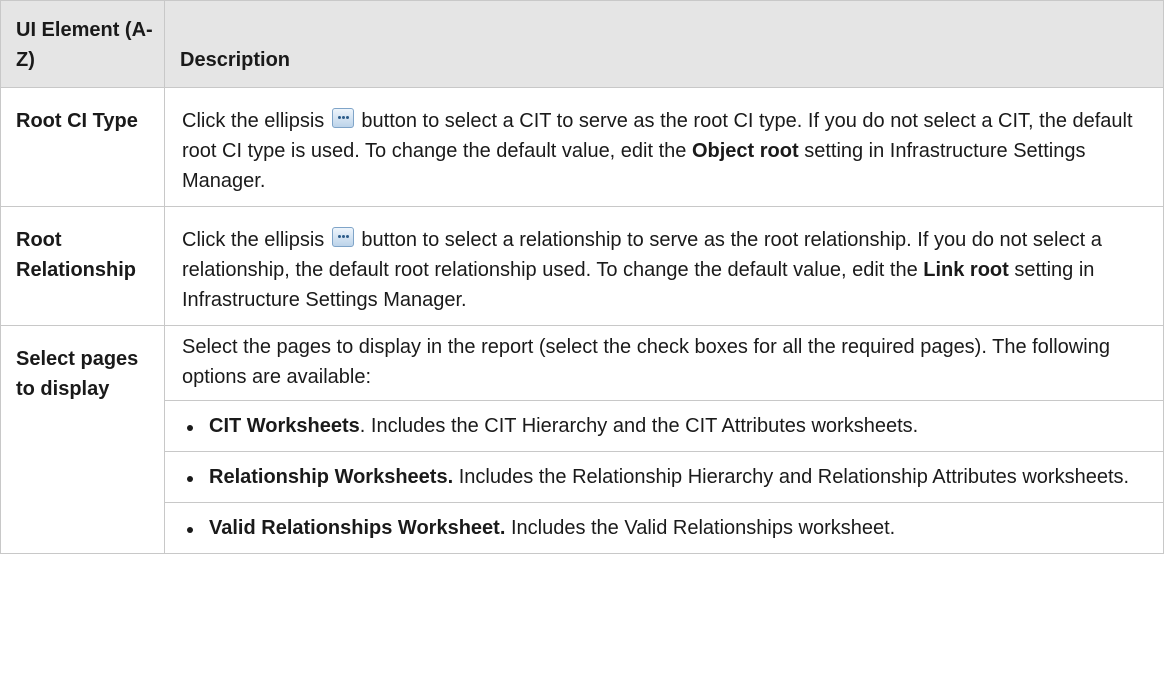  Describe the element at coordinates (284, 426) in the screenshot. I see `option-term: CIT Worksheets` at that location.